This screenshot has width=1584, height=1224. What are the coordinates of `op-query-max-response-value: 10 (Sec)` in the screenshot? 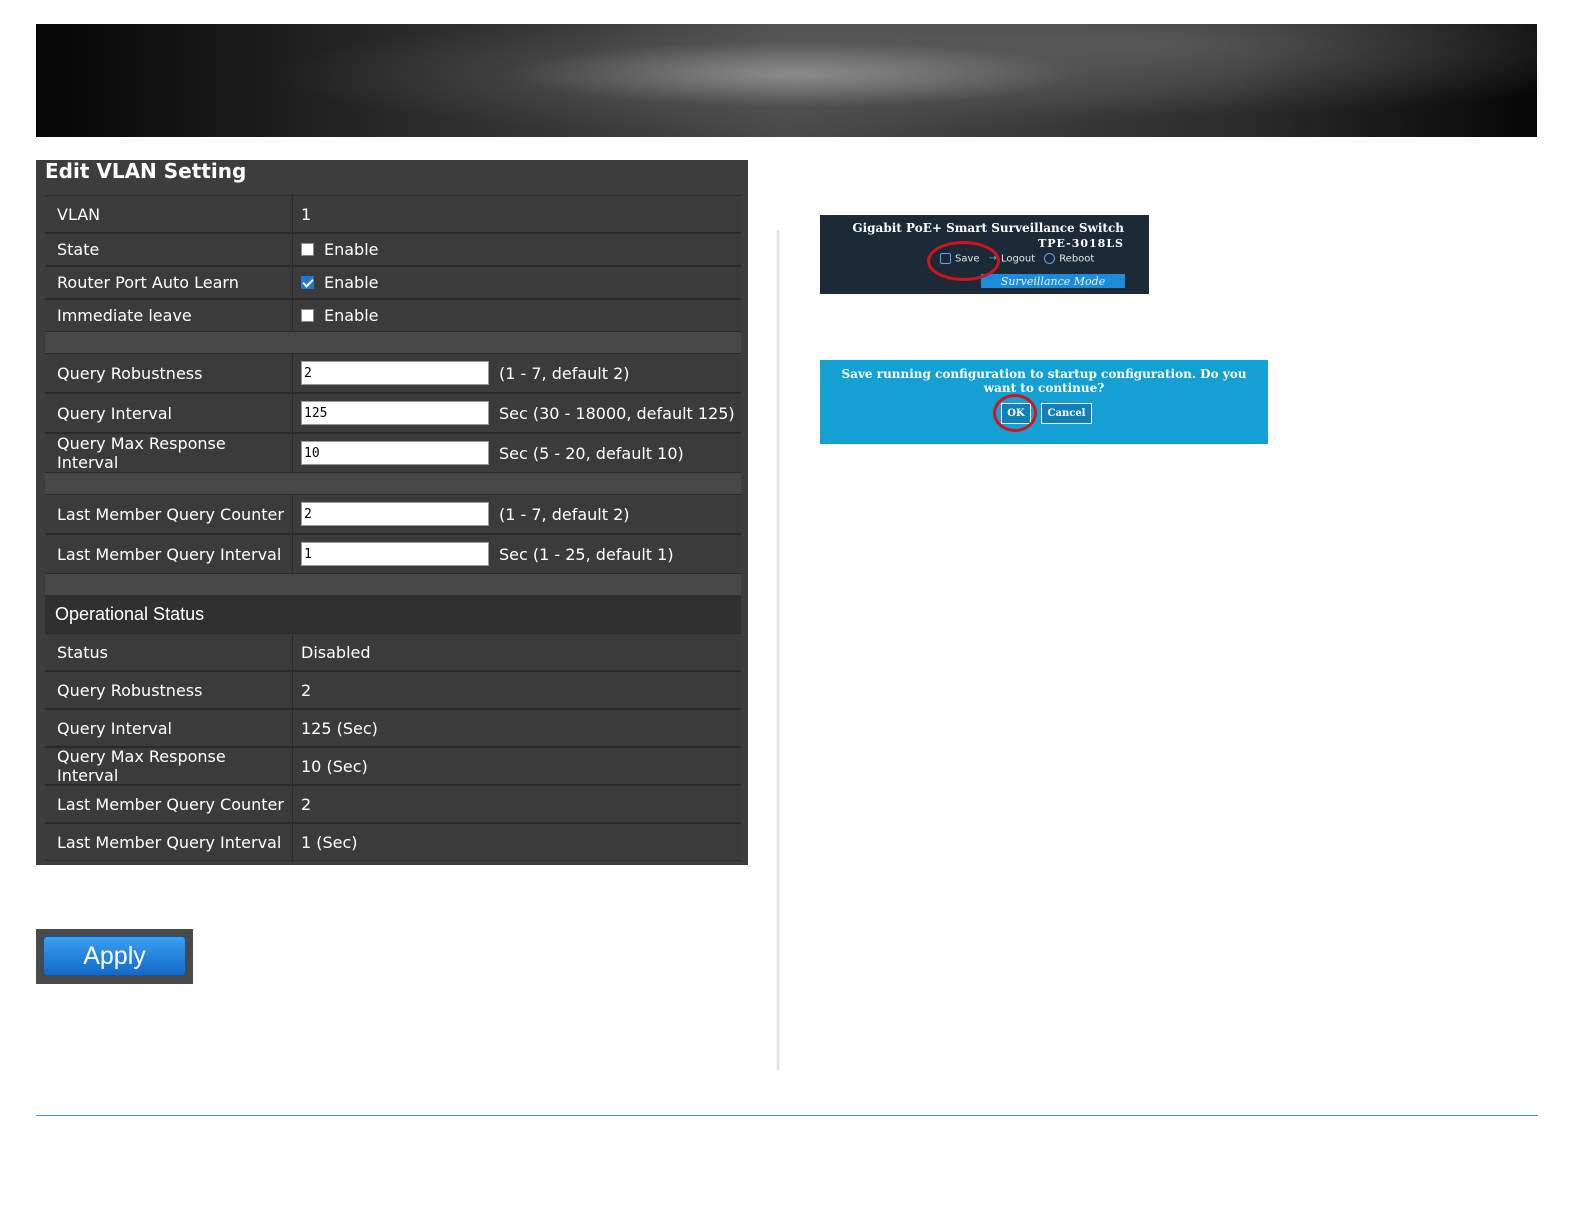 It's located at (334, 766).